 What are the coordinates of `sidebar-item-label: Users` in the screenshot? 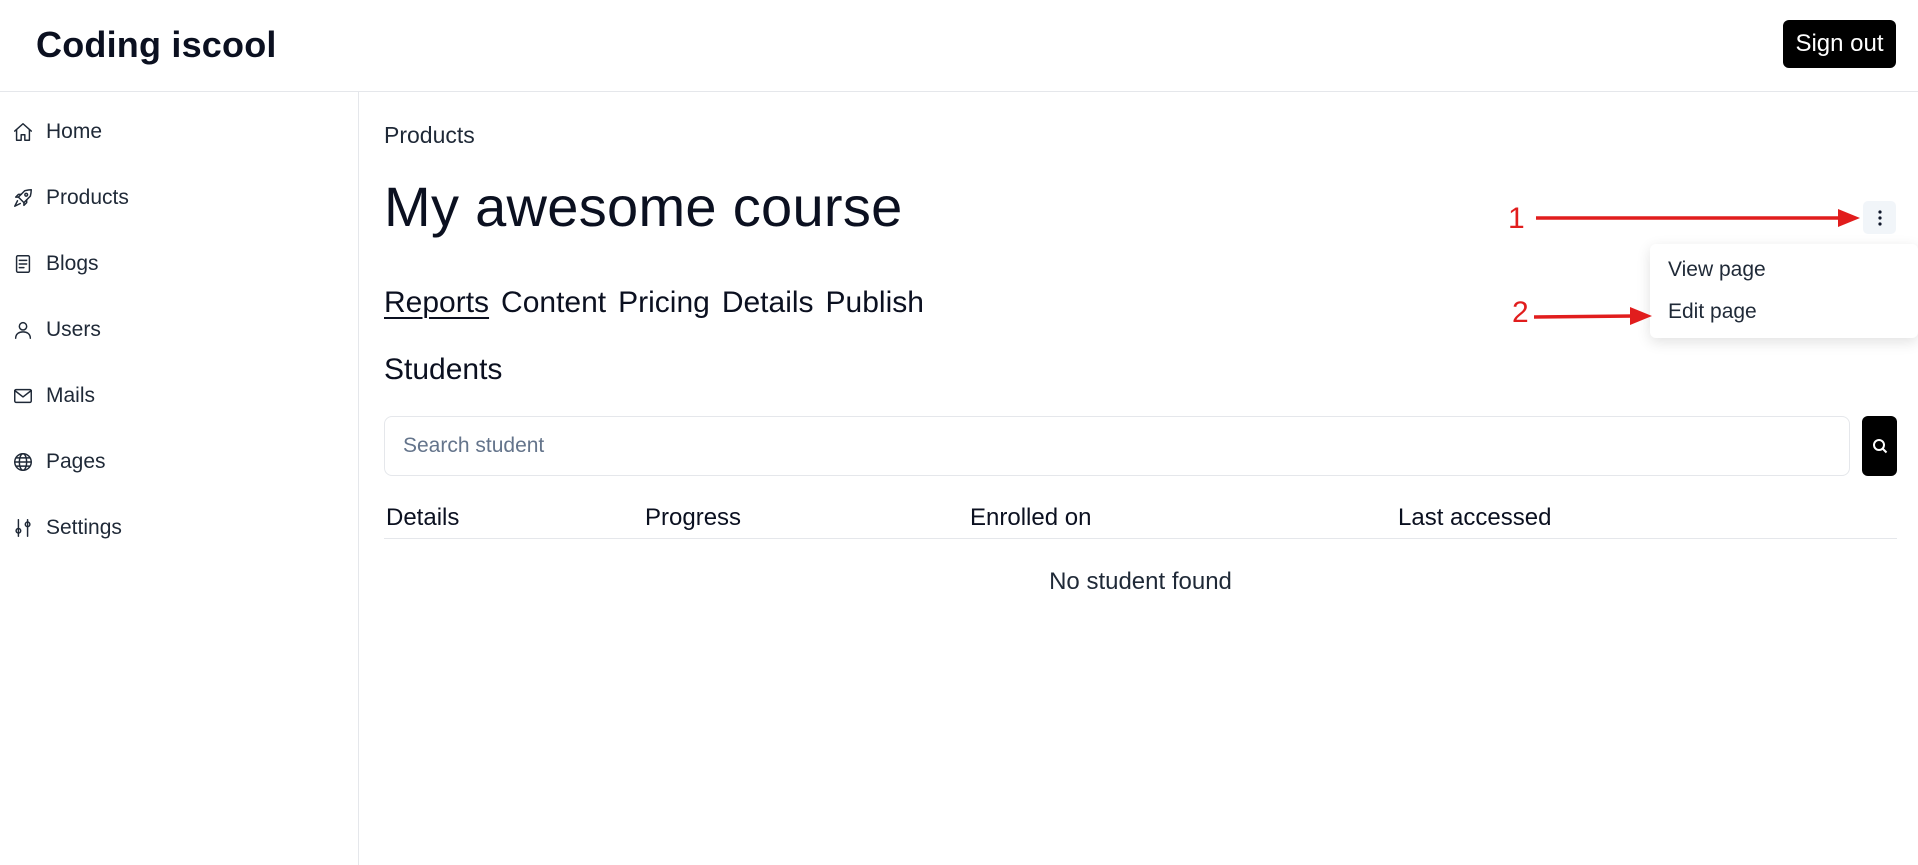 It's located at (73, 329).